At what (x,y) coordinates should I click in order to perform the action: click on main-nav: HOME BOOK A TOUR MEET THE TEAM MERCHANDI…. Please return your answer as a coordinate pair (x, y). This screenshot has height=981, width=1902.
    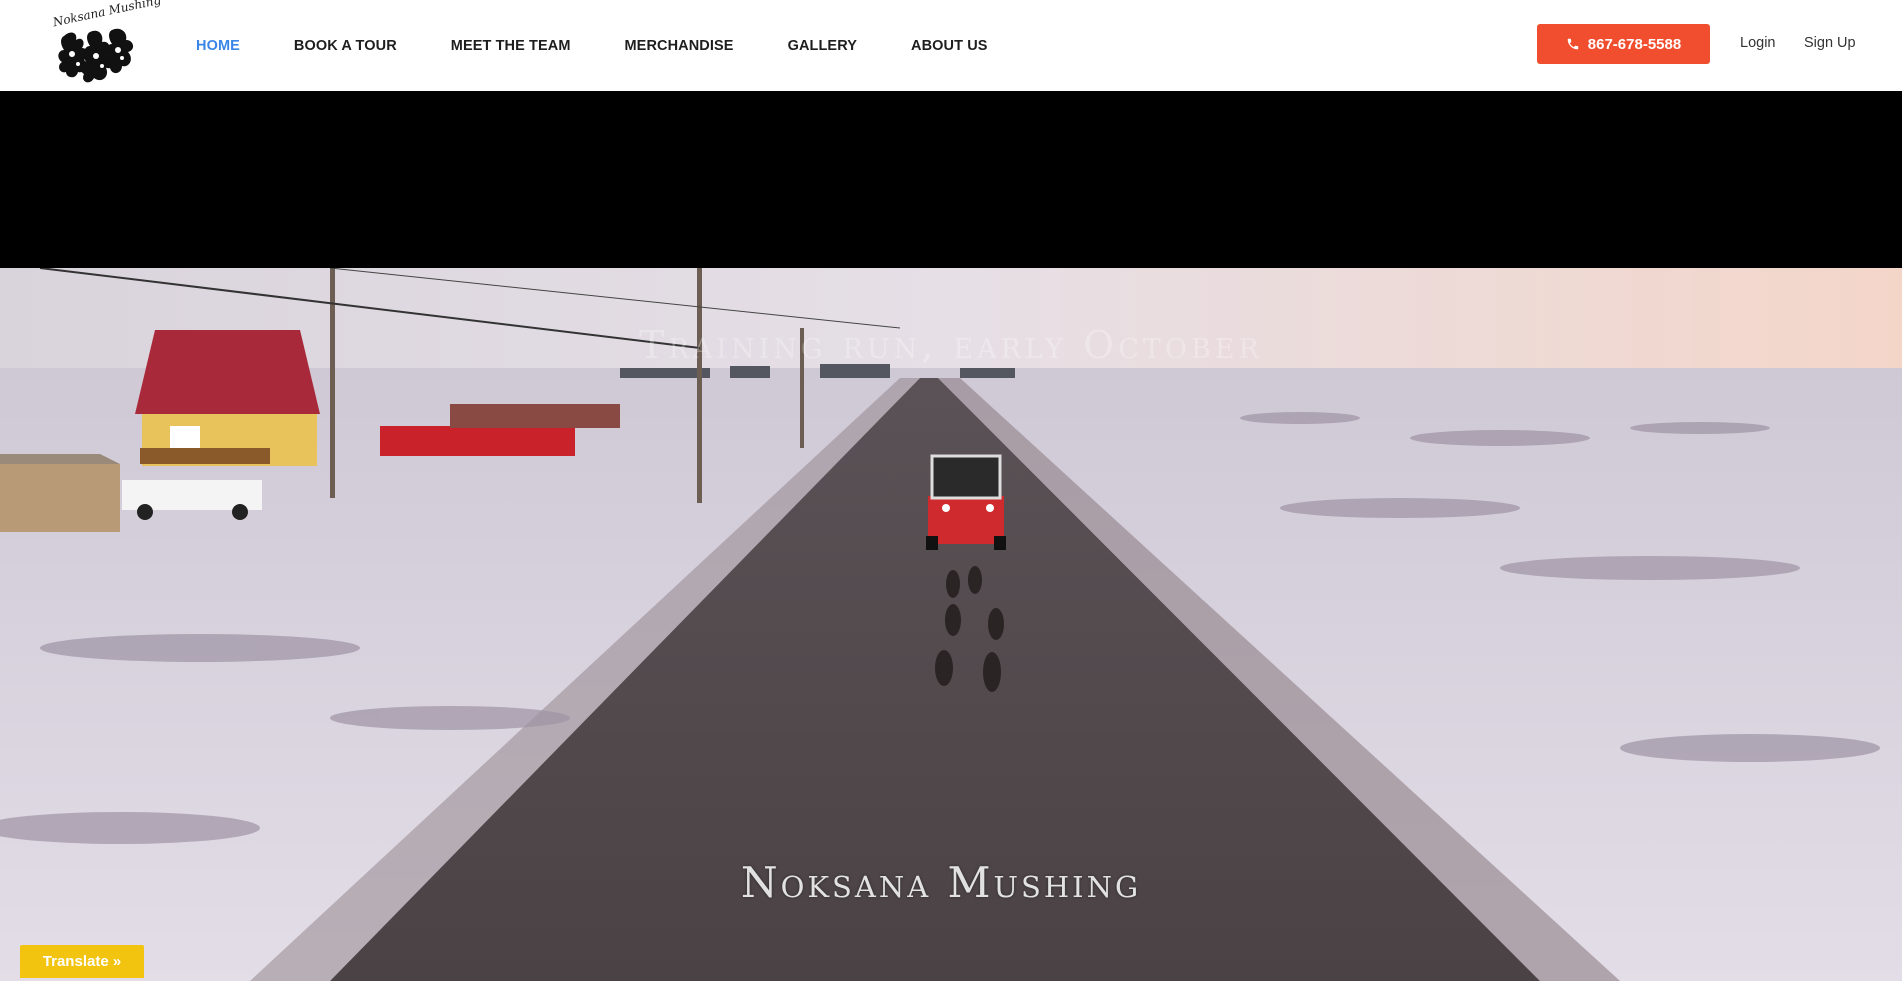
    Looking at the image, I should click on (619, 45).